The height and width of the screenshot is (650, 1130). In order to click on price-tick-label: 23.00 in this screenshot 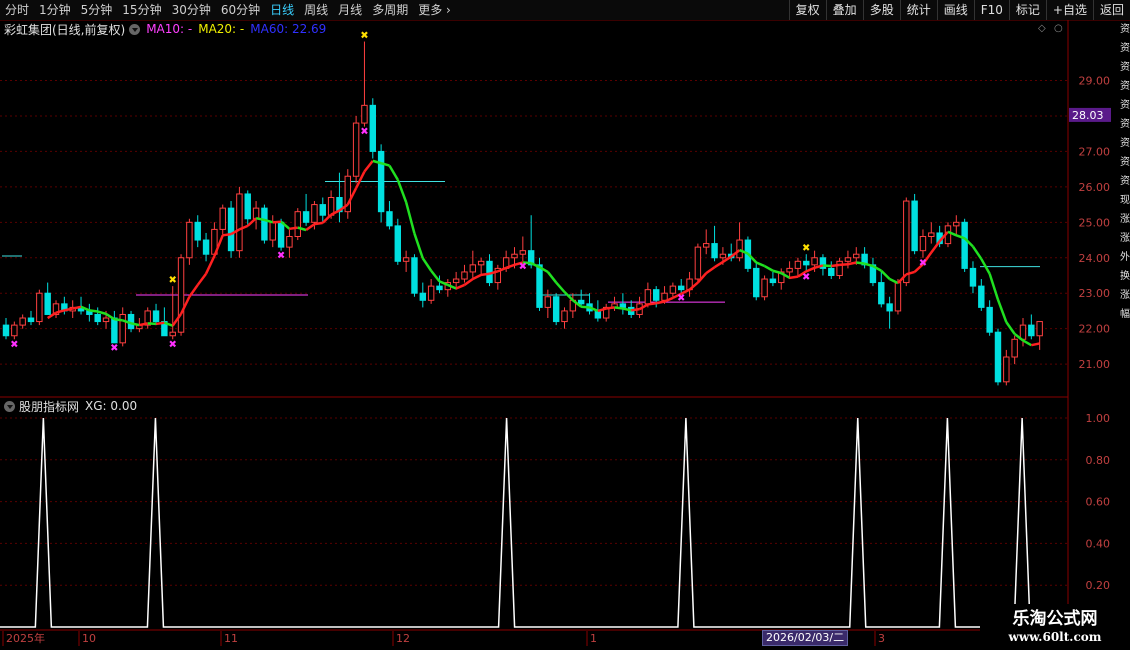, I will do `click(1095, 293)`.